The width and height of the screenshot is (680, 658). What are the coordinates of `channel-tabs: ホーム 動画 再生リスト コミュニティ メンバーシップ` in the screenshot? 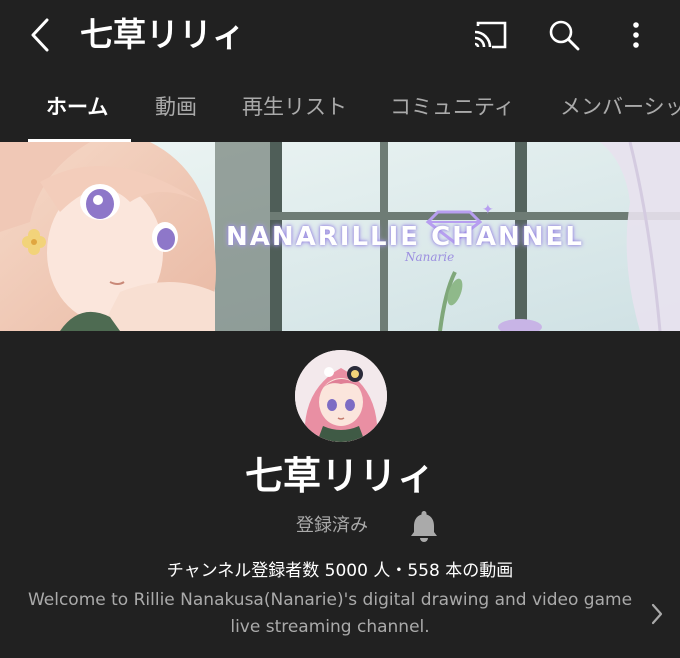 It's located at (340, 107).